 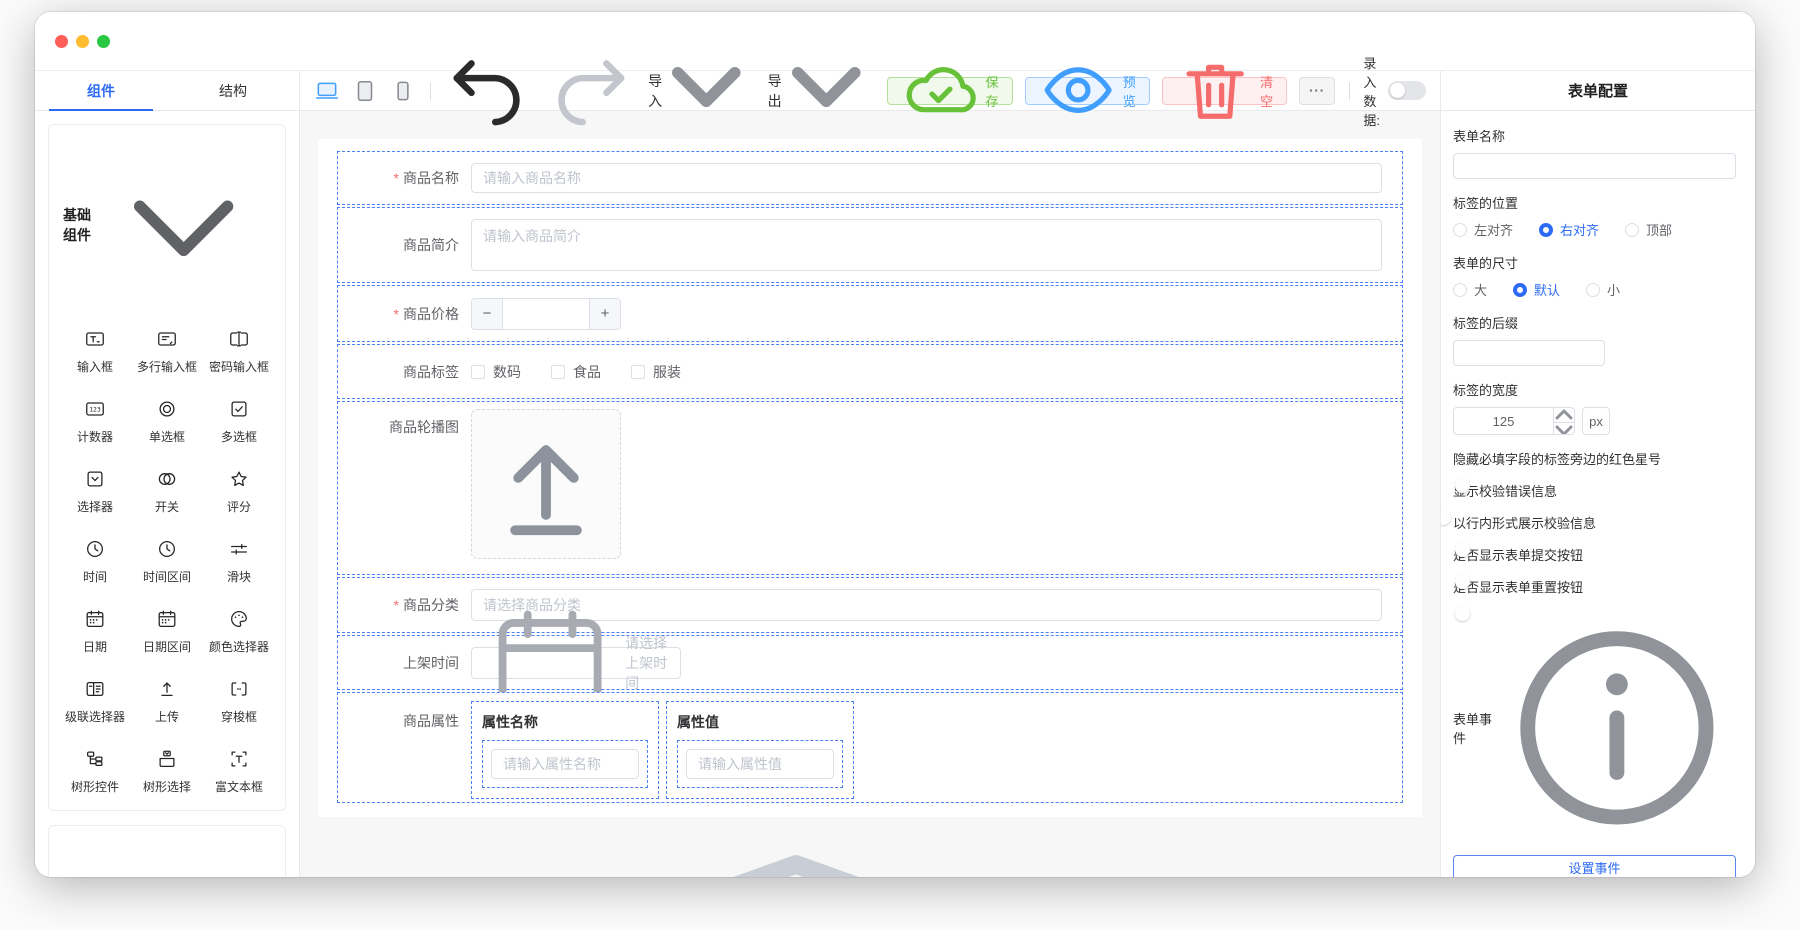 What do you see at coordinates (403, 91) in the screenshot?
I see `phone-view-button` at bounding box center [403, 91].